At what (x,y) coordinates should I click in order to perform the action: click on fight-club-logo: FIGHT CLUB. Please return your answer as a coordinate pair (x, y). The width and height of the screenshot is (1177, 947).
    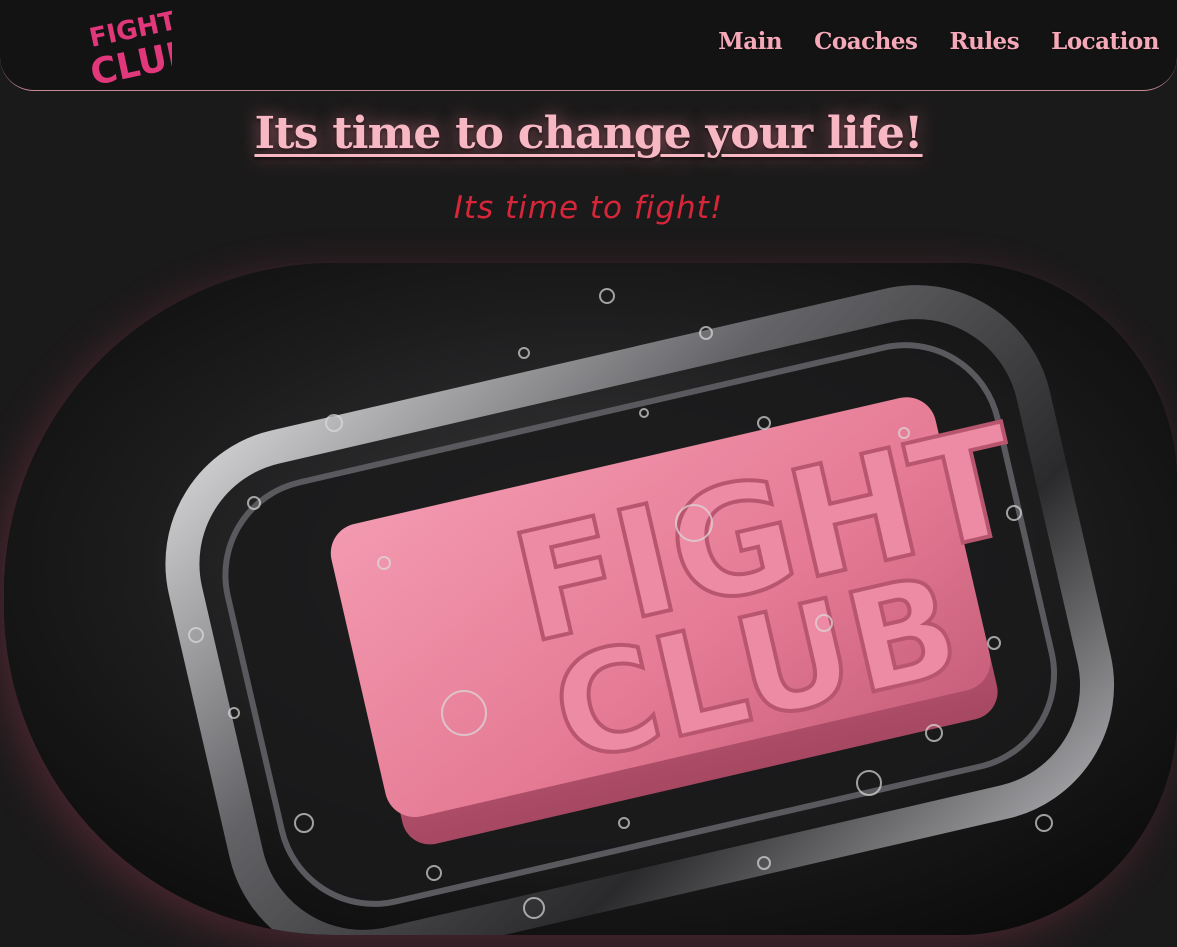
    Looking at the image, I should click on (138, 47).